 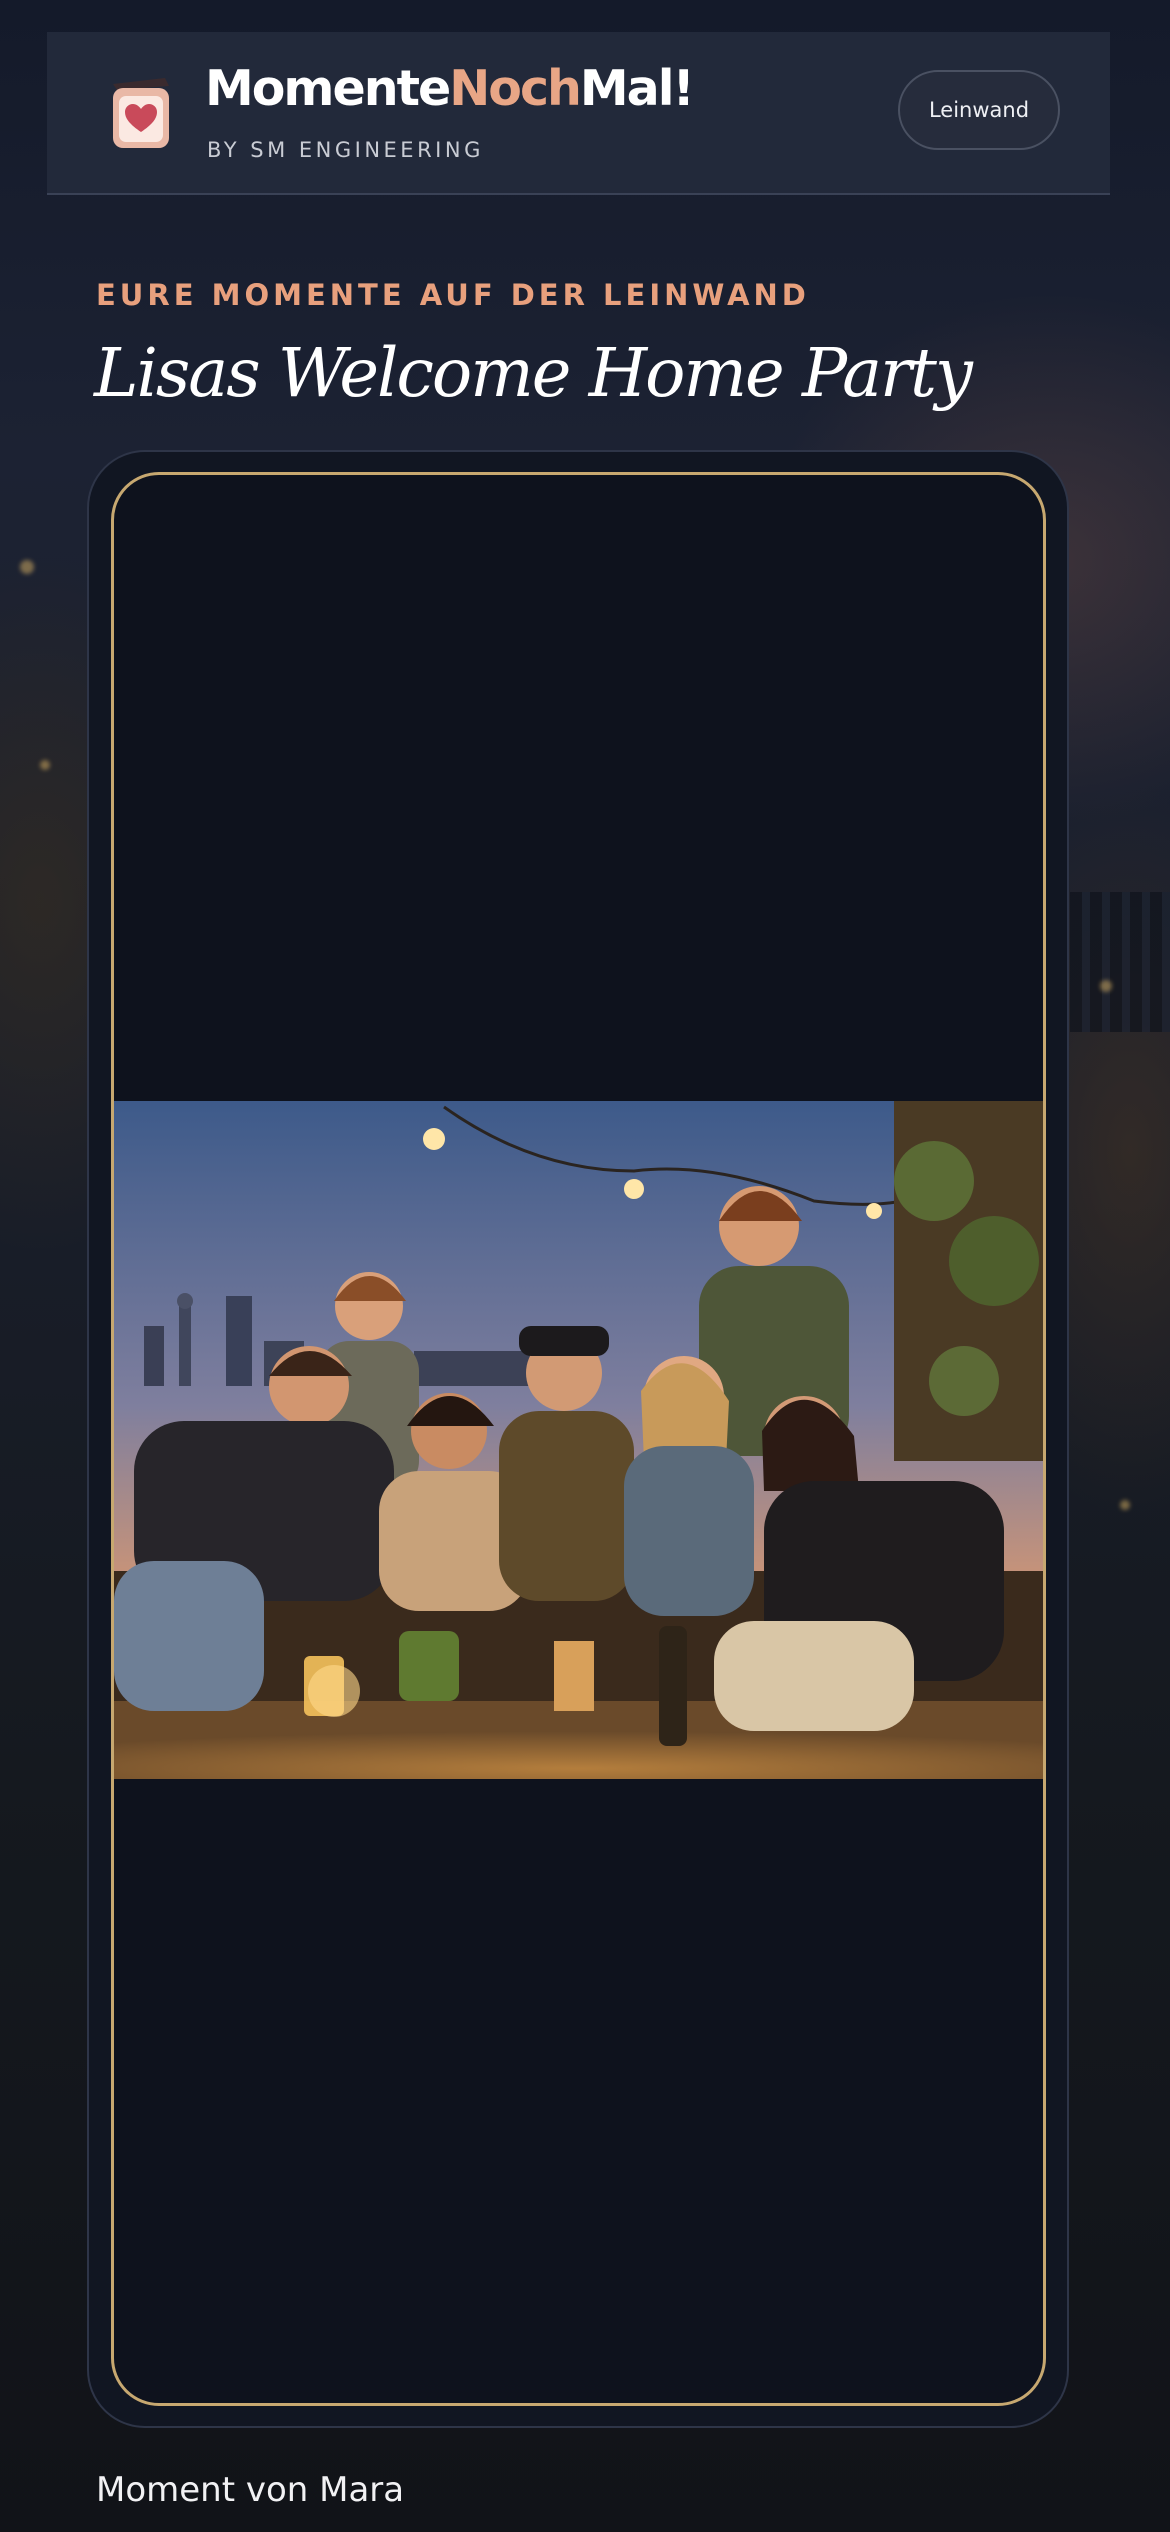 I want to click on moment-caption: Moment von Mara, so click(x=250, y=2490).